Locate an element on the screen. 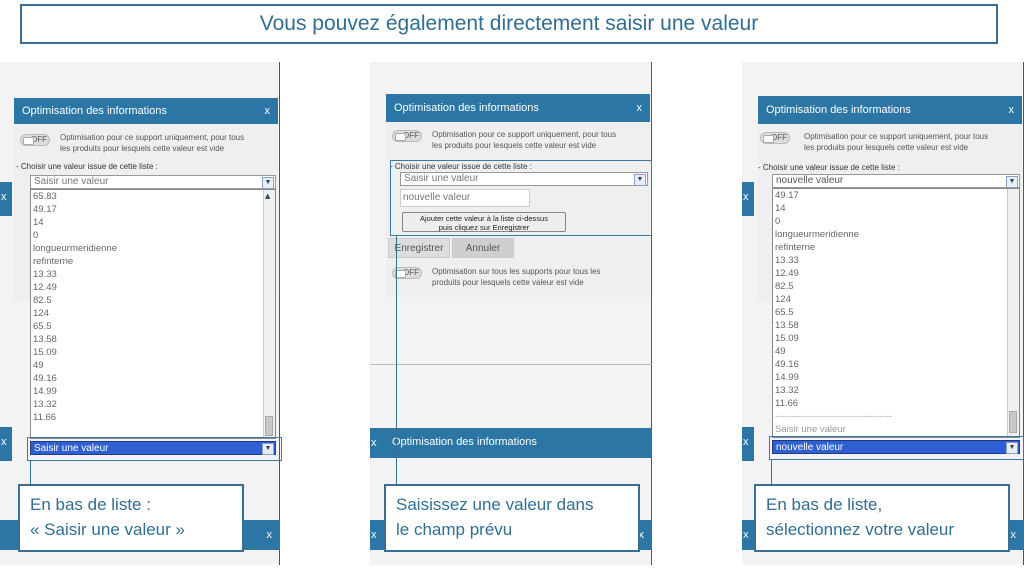 The image size is (1024, 568). dialog-header-2: x Optimisation des informations is located at coordinates (511, 443).